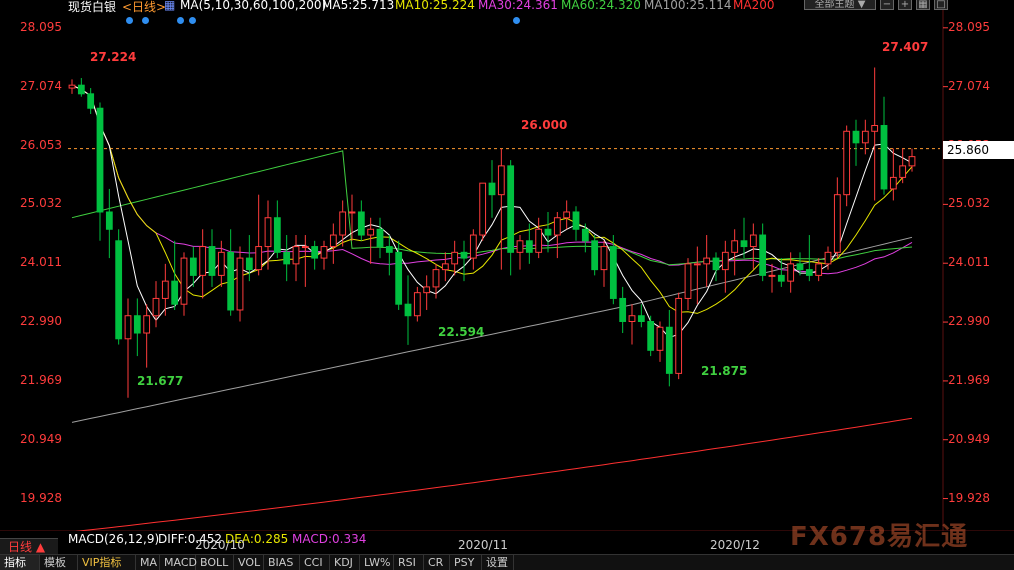 This screenshot has width=1014, height=570. I want to click on y-tick-label: 24.011, so click(969, 262).